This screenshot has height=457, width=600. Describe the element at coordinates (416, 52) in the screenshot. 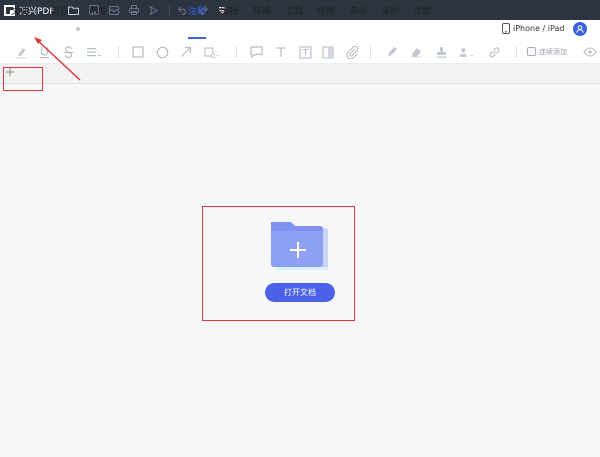

I see `eraser-icon` at that location.